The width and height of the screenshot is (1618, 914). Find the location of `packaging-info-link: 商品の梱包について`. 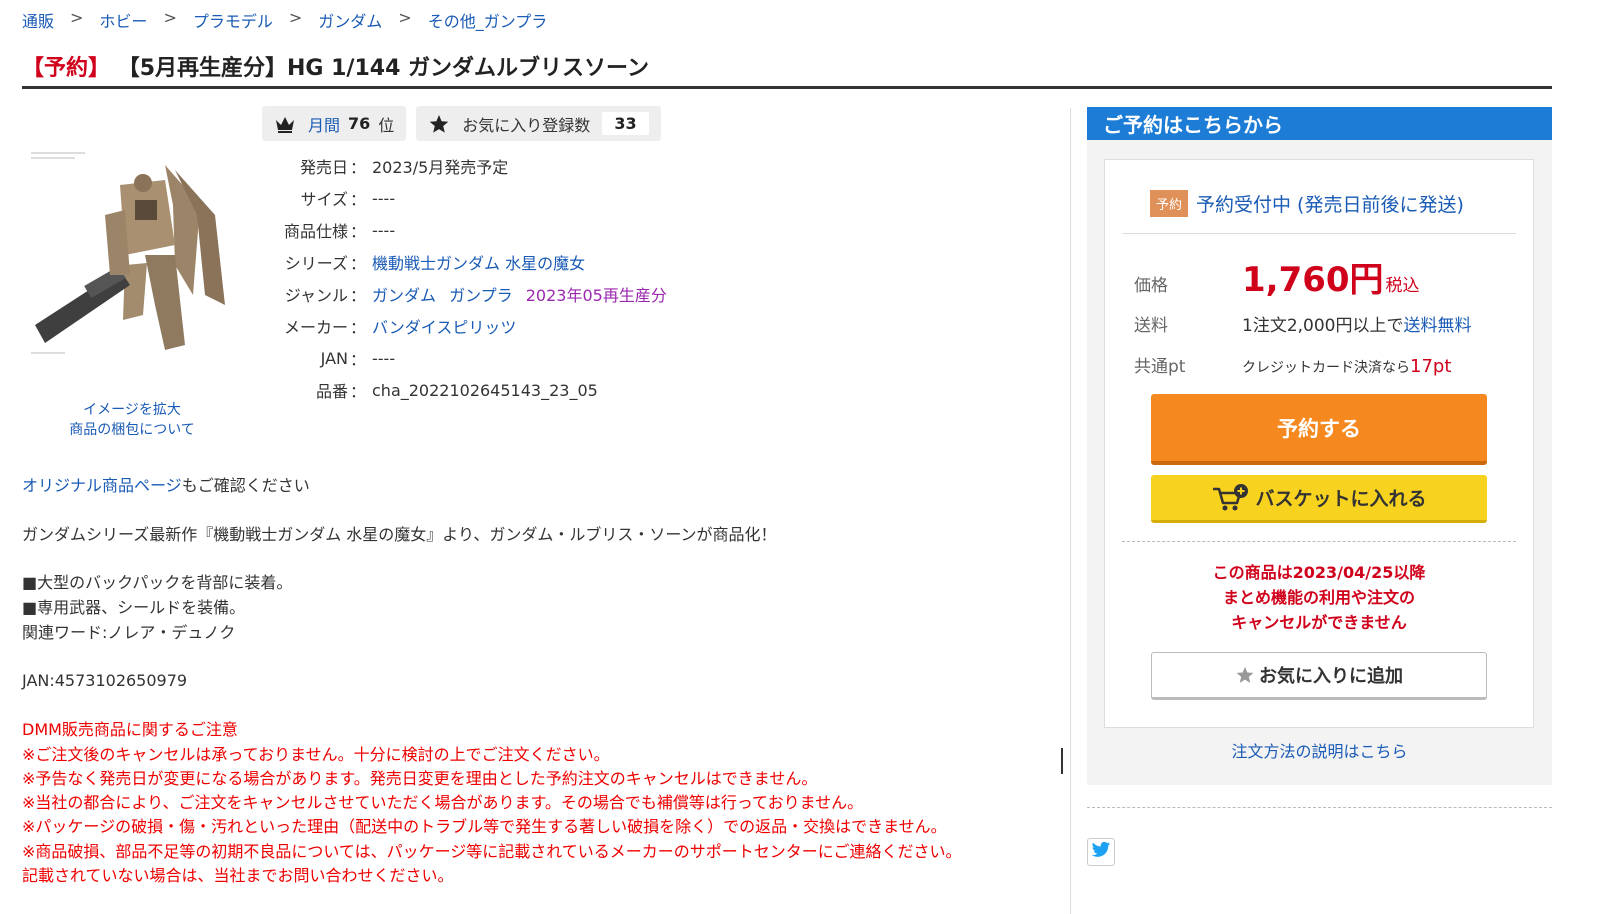

packaging-info-link: 商品の梱包について is located at coordinates (132, 430).